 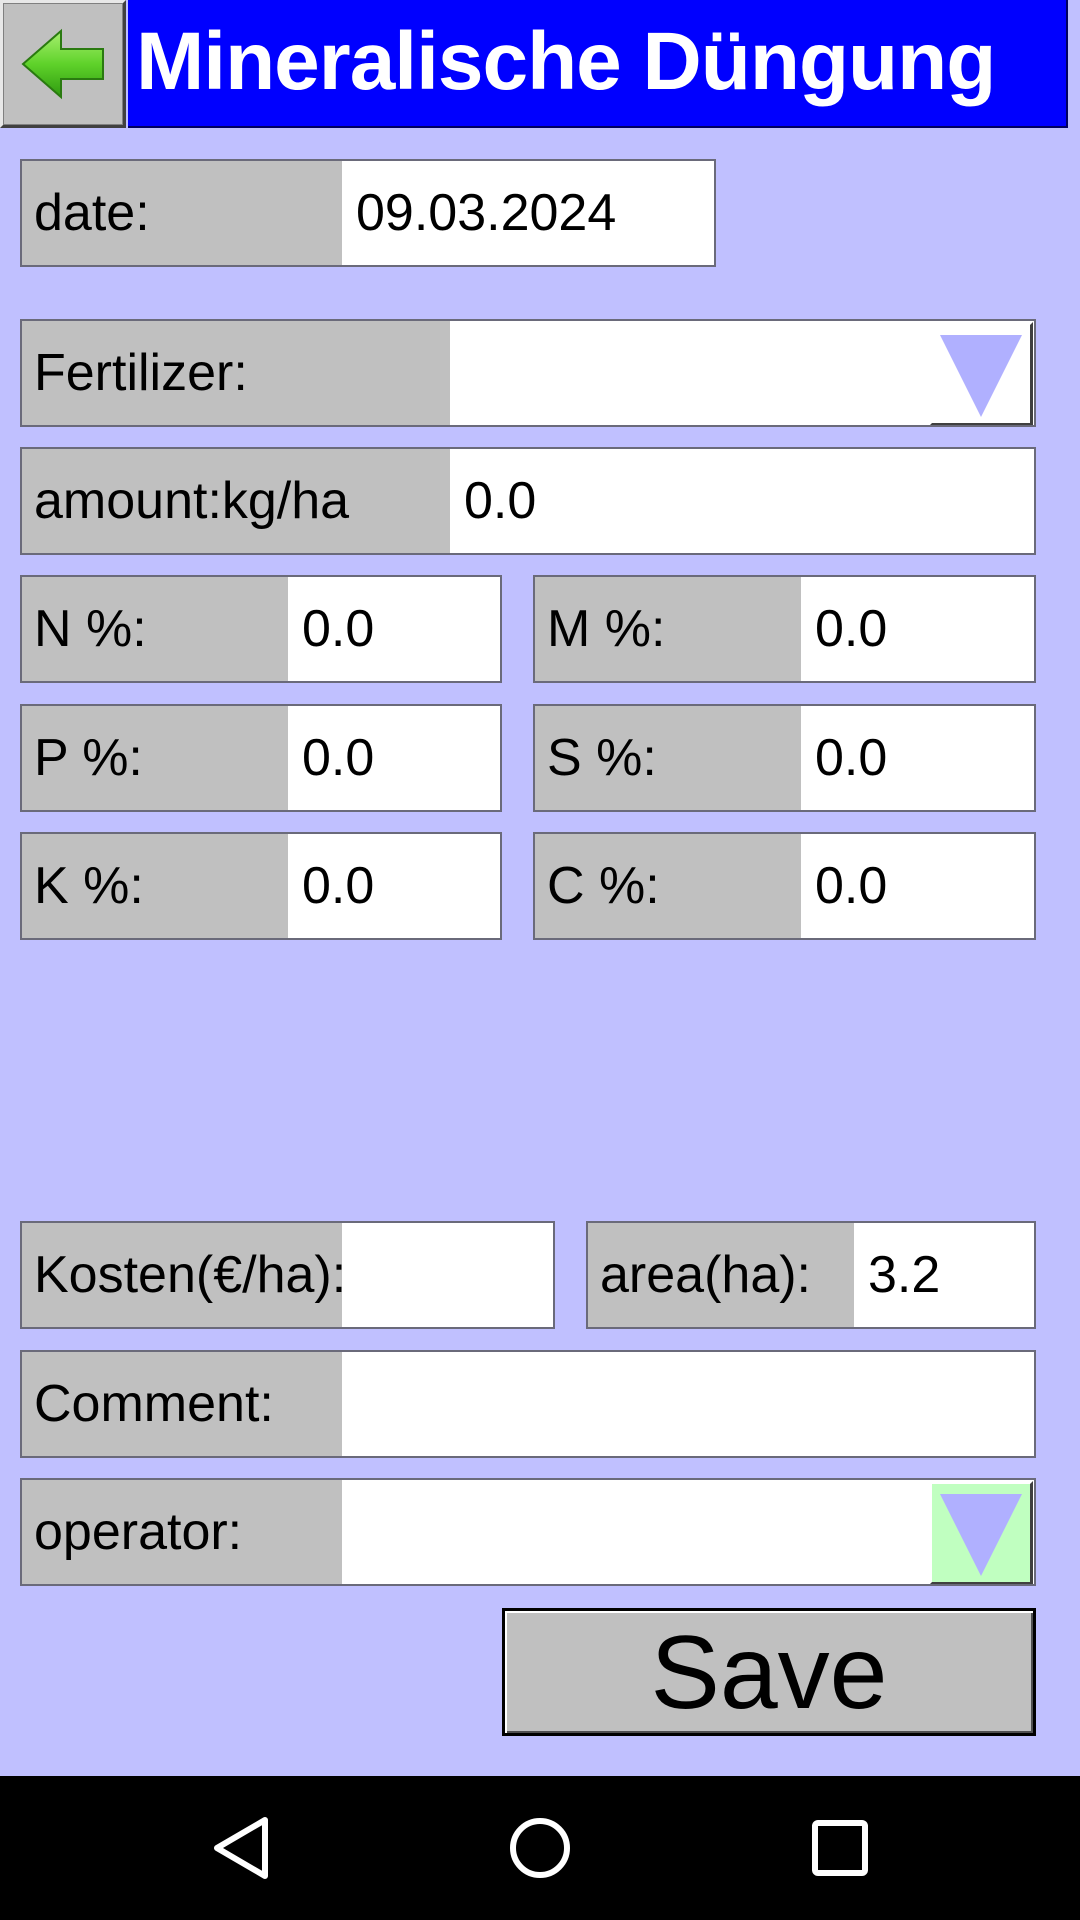 I want to click on c-percent-field: C %: 0.0, so click(x=784, y=886).